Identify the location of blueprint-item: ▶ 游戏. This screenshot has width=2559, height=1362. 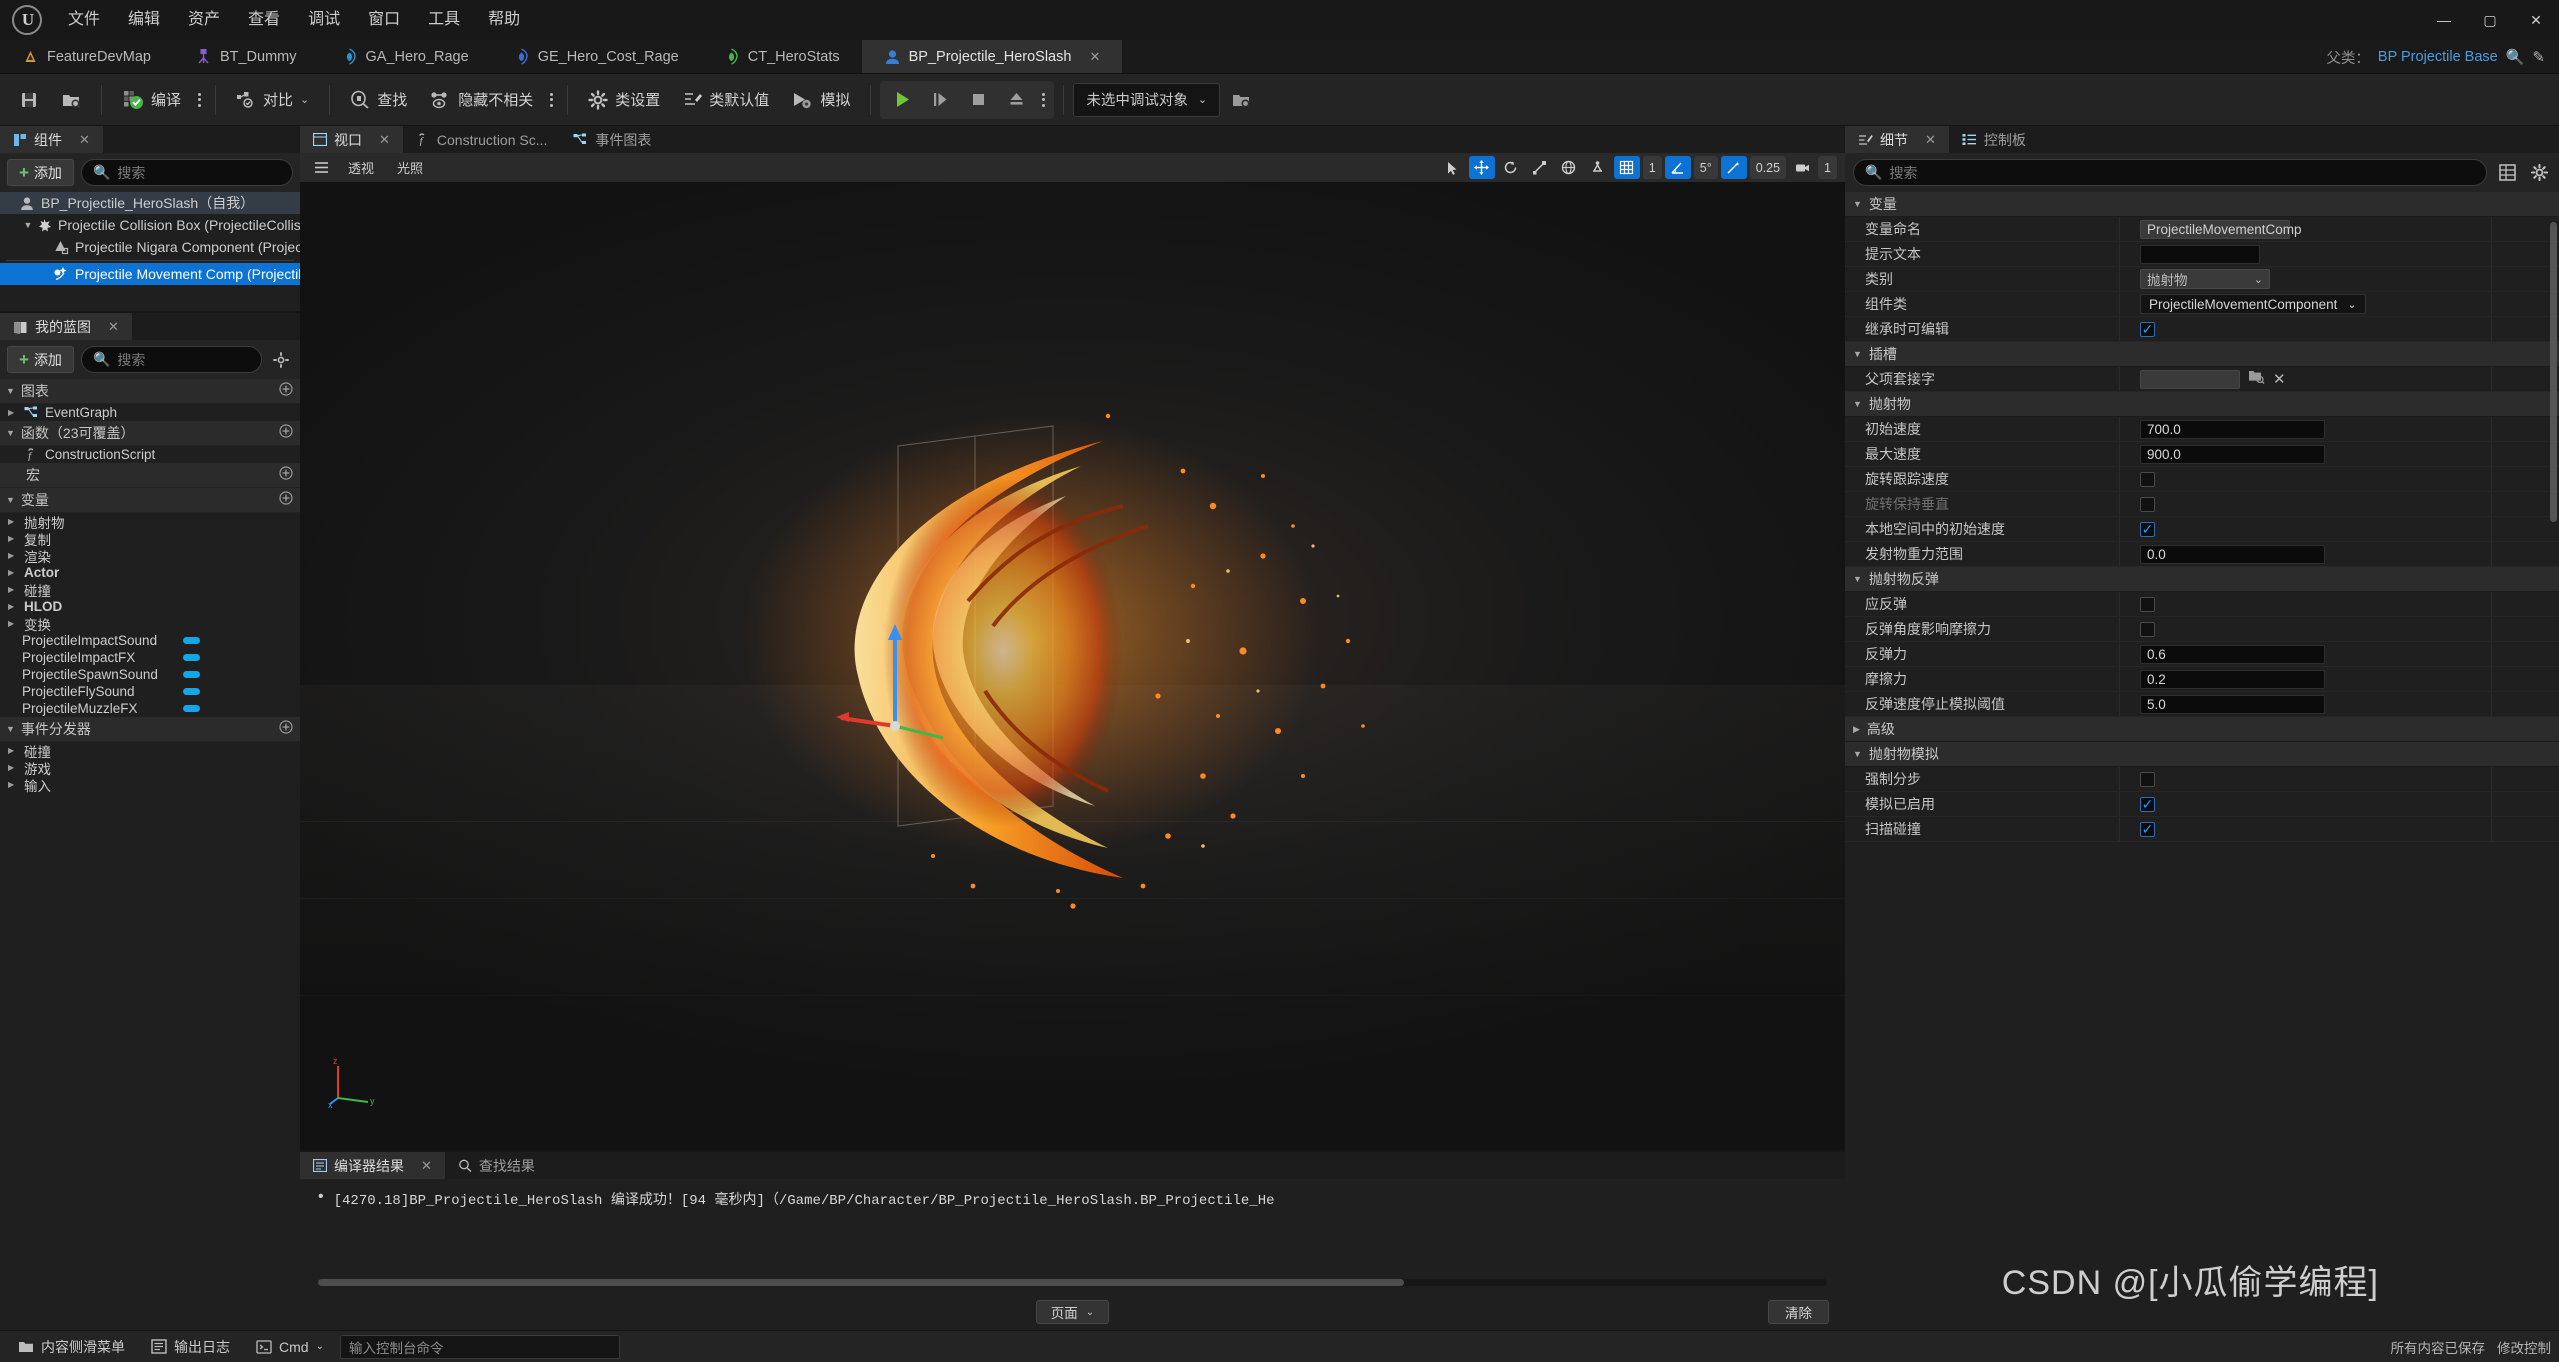
(150, 768).